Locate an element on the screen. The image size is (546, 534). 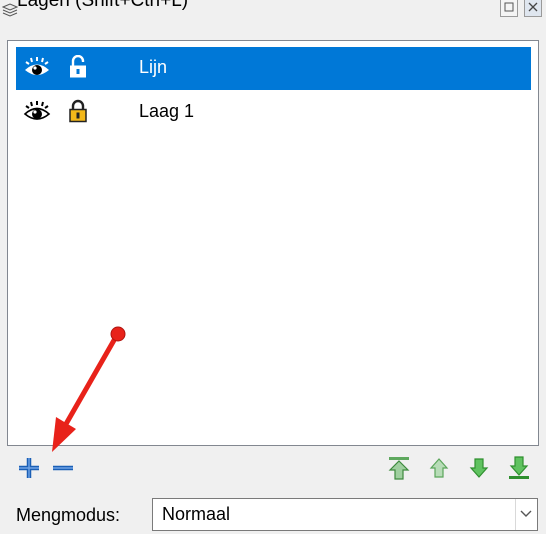
raise-to-top-icon is located at coordinates (399, 468).